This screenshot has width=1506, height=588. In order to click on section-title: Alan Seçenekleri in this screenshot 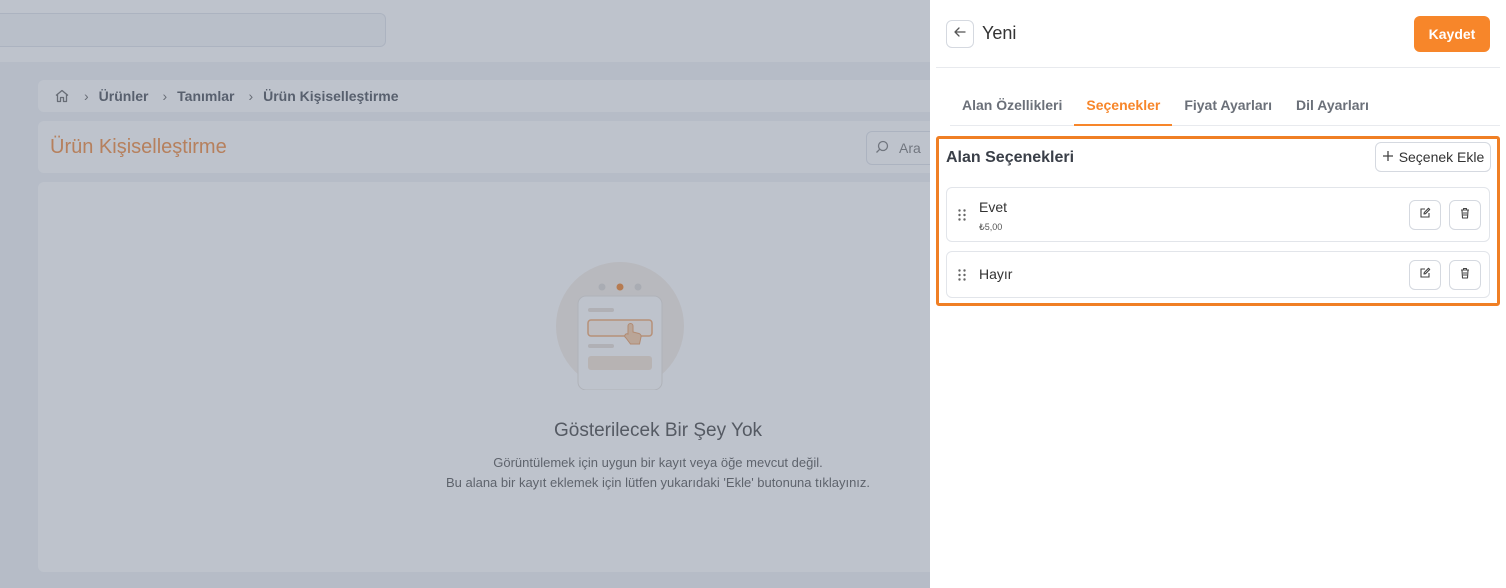, I will do `click(1010, 157)`.